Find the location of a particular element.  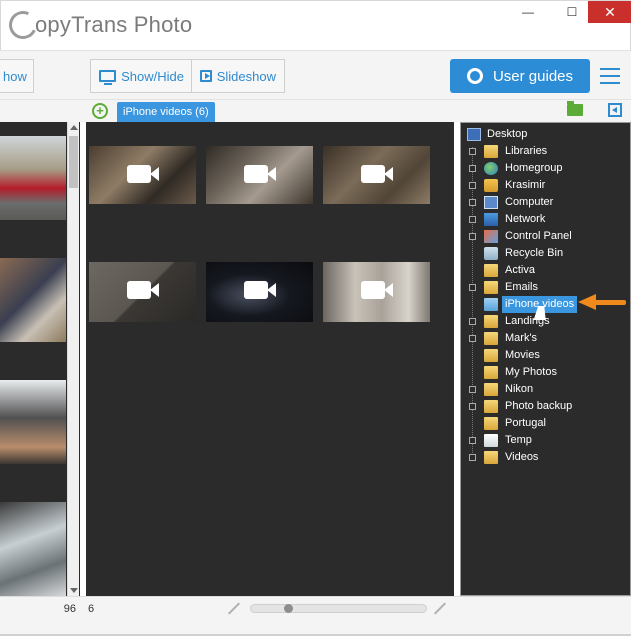

status-bar: 96 6 is located at coordinates (315, 616).